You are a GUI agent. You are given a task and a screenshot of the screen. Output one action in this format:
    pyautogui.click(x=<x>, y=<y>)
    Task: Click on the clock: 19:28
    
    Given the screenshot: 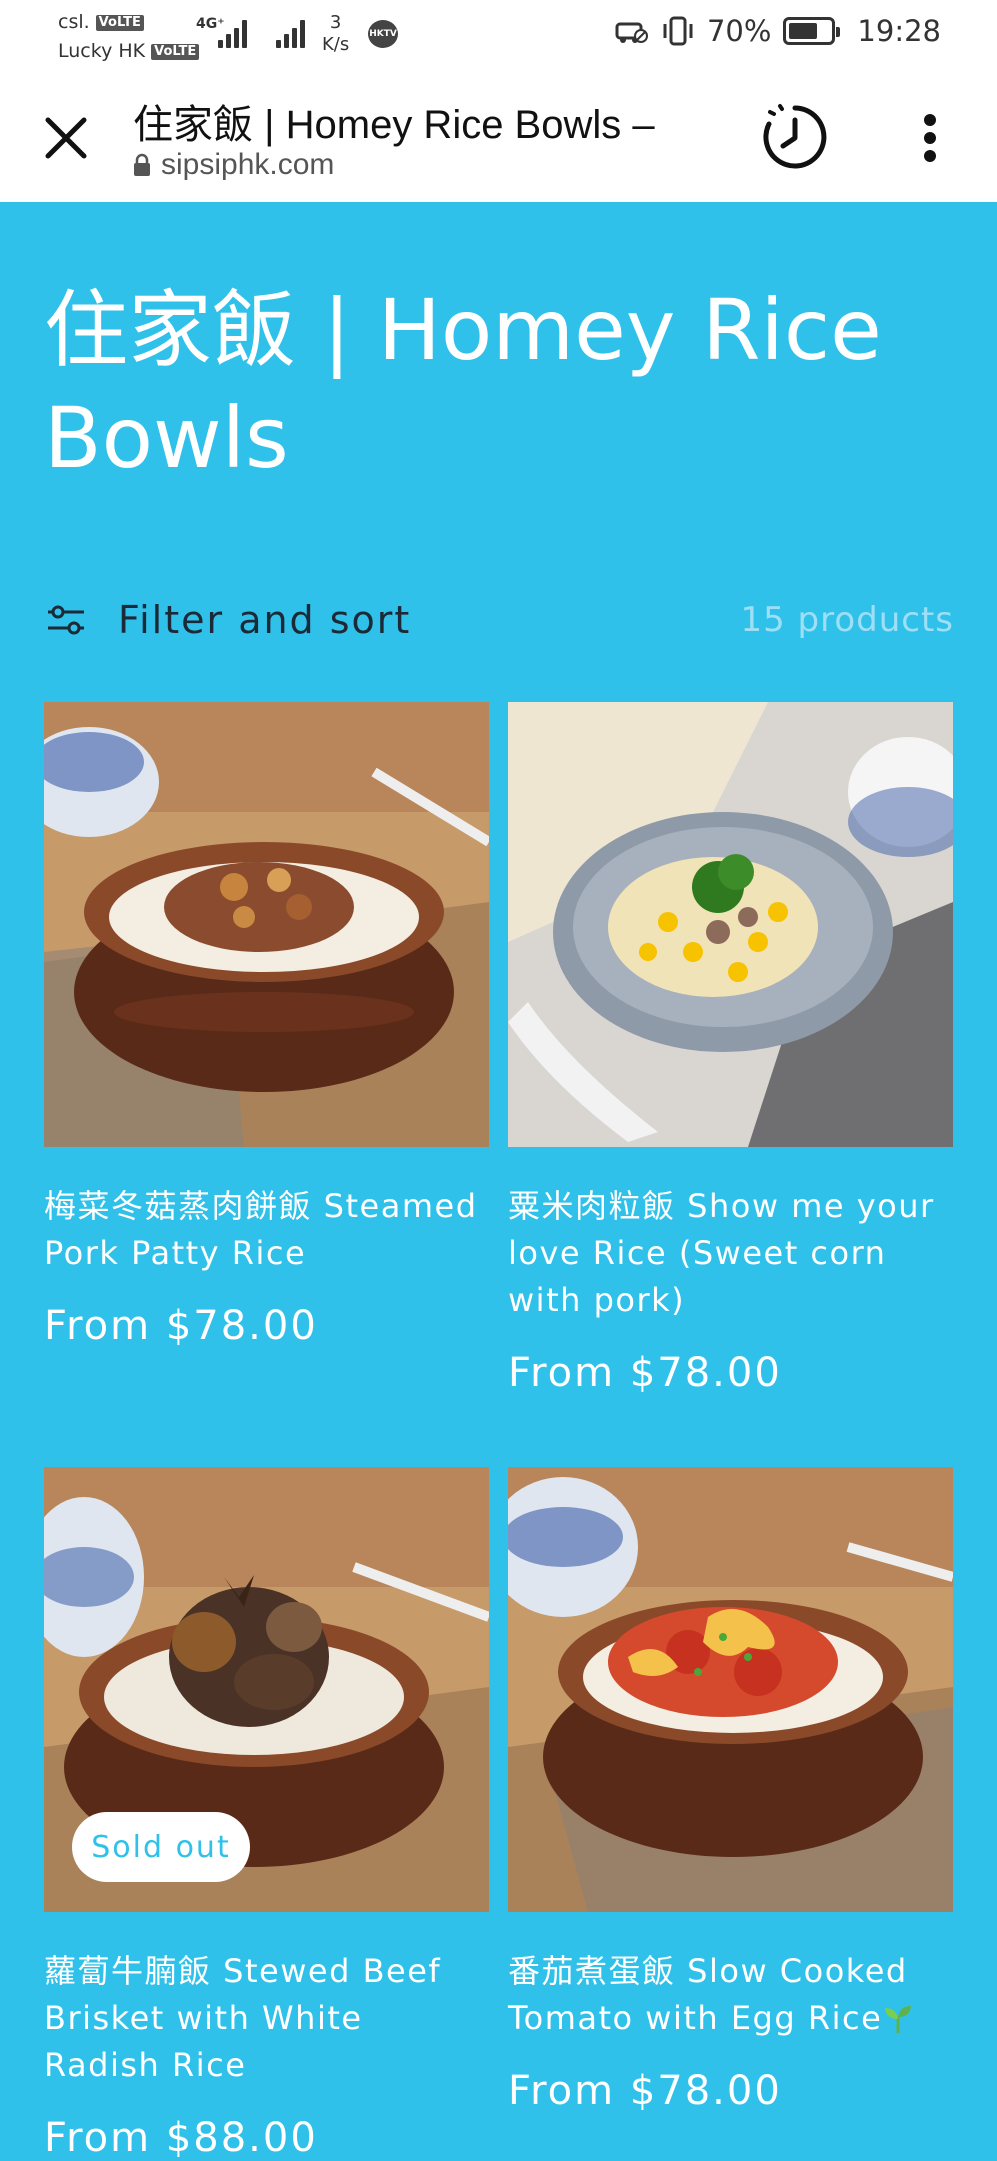 What is the action you would take?
    pyautogui.click(x=899, y=31)
    